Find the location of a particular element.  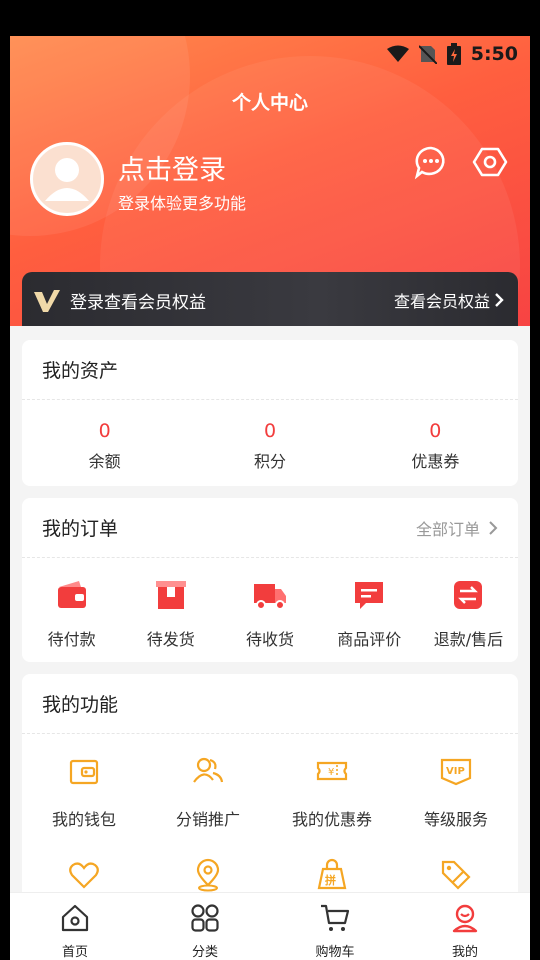

vip-benefits-label: 查看会员权益 is located at coordinates (441, 301).